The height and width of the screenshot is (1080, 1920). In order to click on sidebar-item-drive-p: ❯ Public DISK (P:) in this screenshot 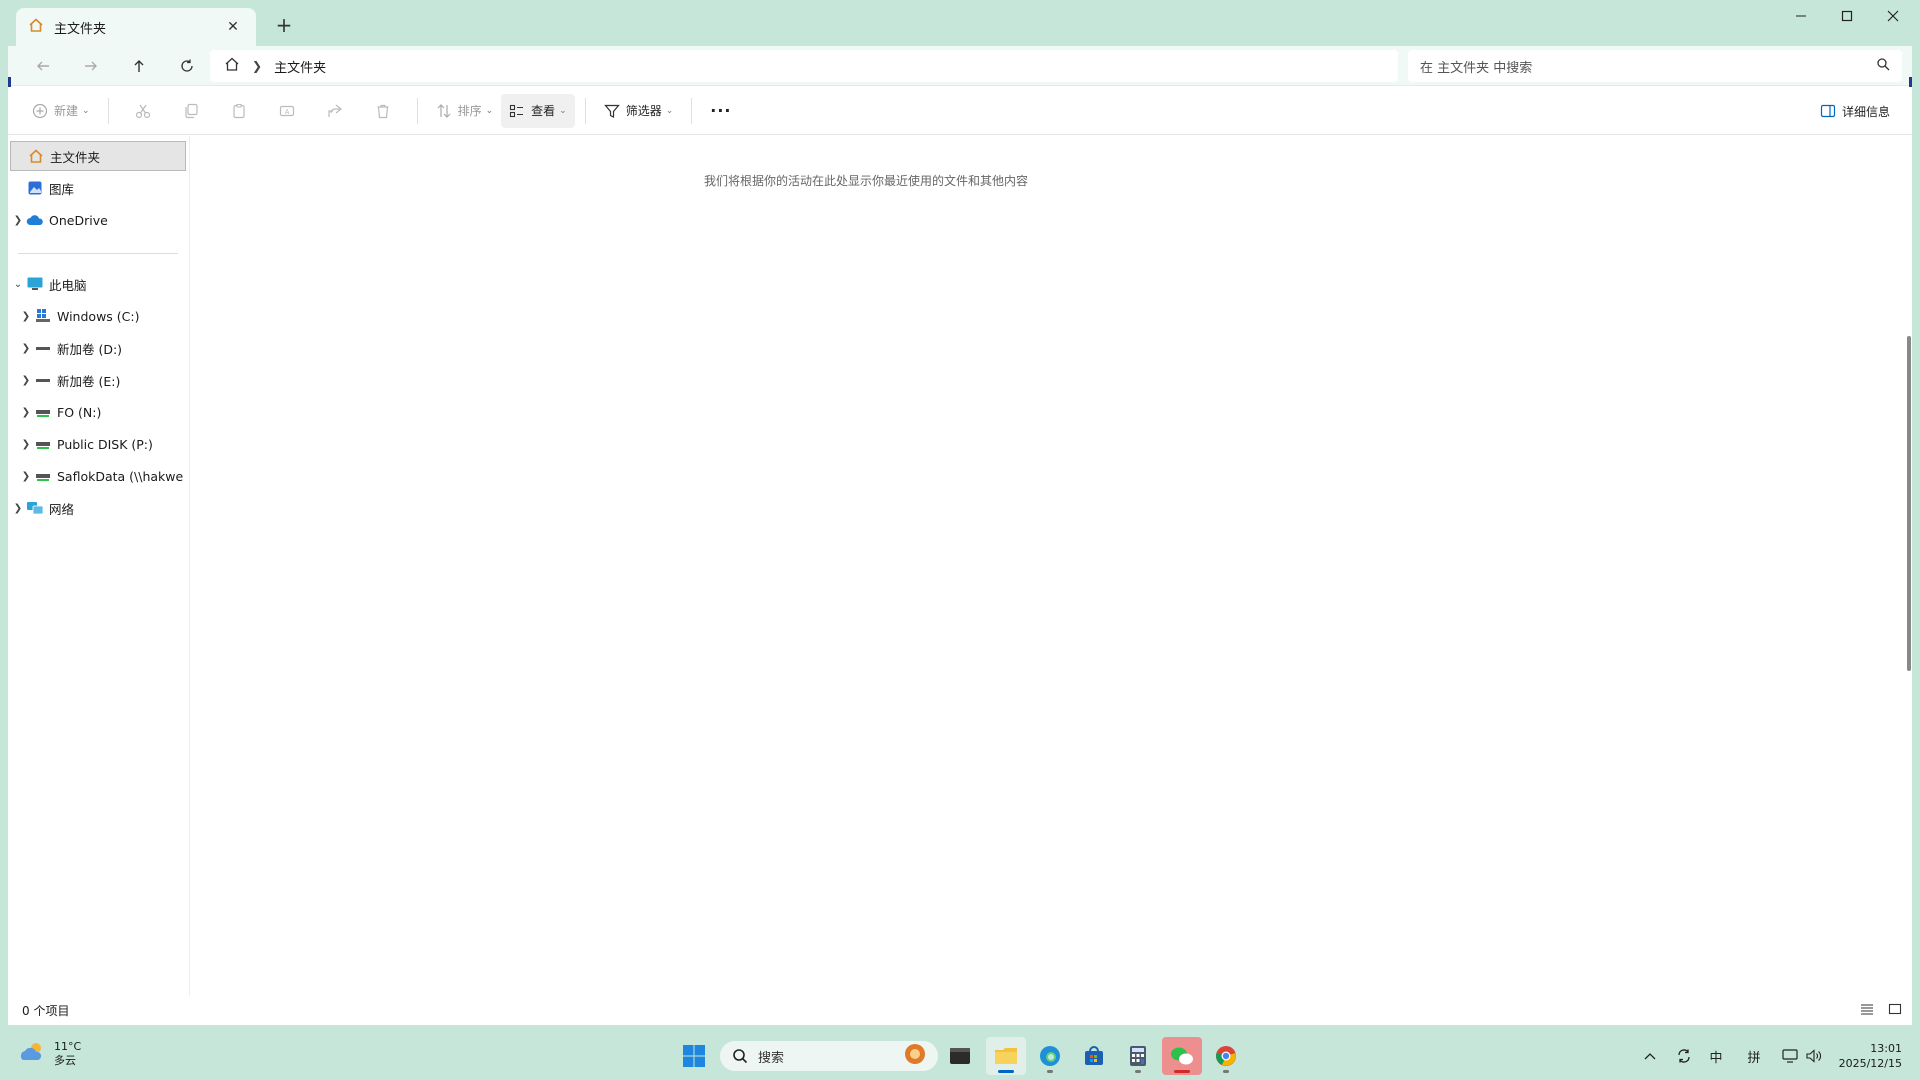, I will do `click(103, 444)`.